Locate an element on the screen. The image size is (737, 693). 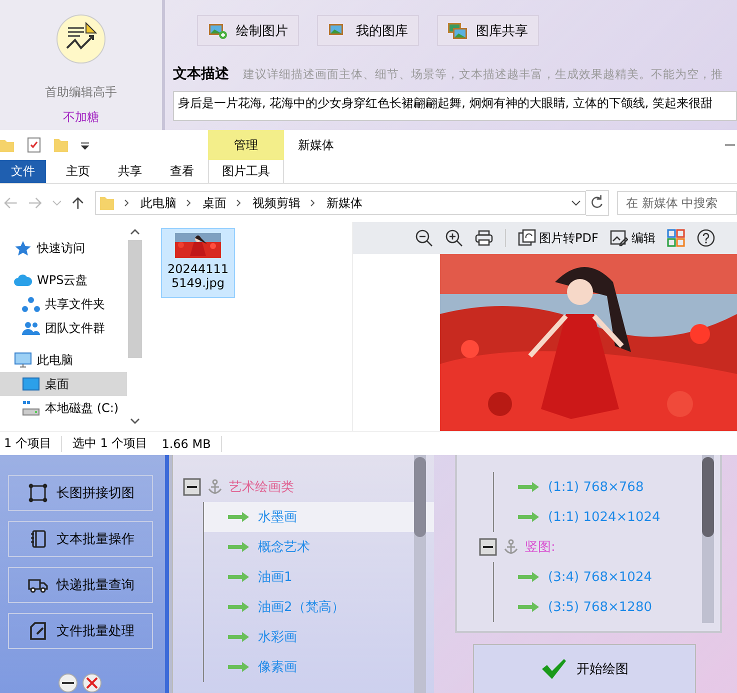
nav-item: 共享文件夹 is located at coordinates (63, 304).